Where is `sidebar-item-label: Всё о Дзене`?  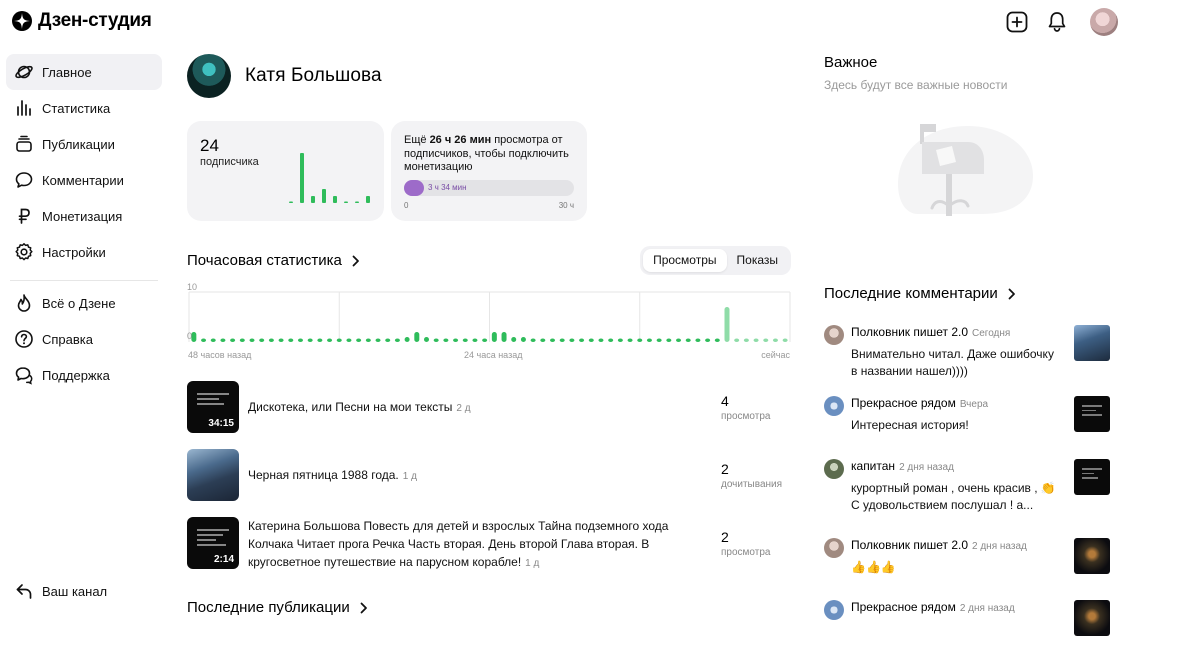 sidebar-item-label: Всё о Дзене is located at coordinates (79, 303).